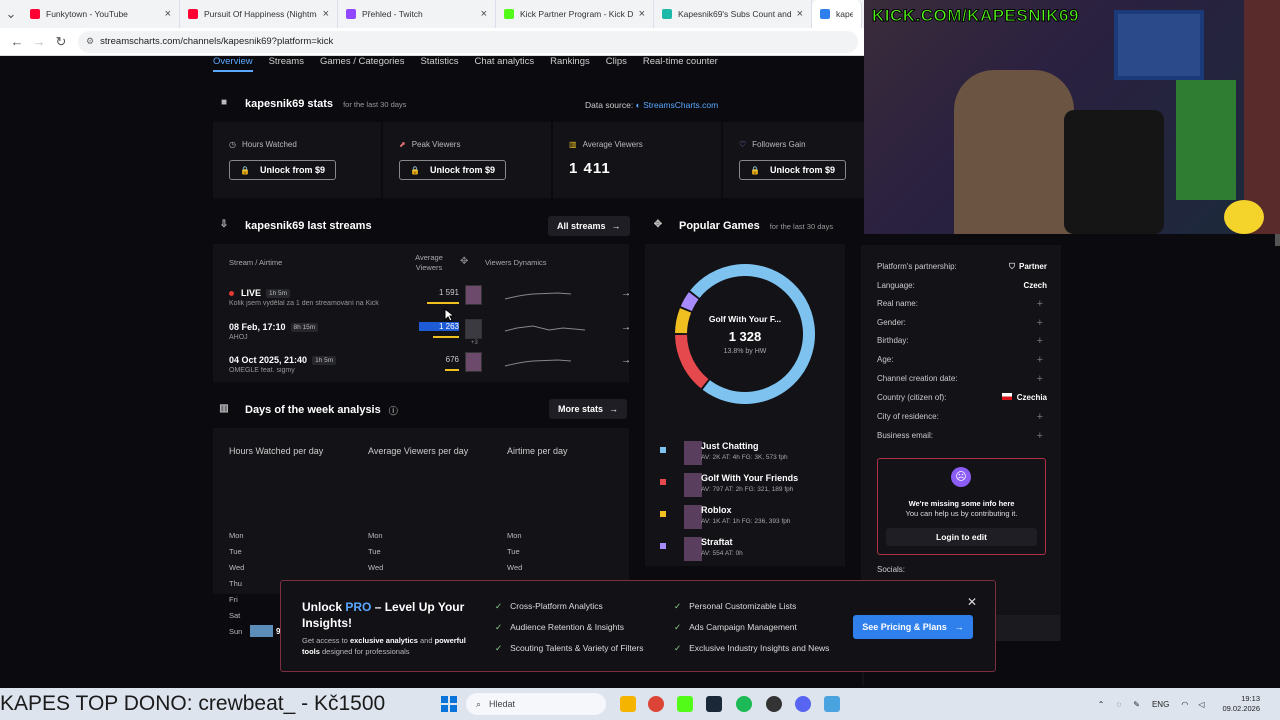 The height and width of the screenshot is (720, 1280). What do you see at coordinates (439, 64) in the screenshot?
I see `tab-statistics: Statistics` at bounding box center [439, 64].